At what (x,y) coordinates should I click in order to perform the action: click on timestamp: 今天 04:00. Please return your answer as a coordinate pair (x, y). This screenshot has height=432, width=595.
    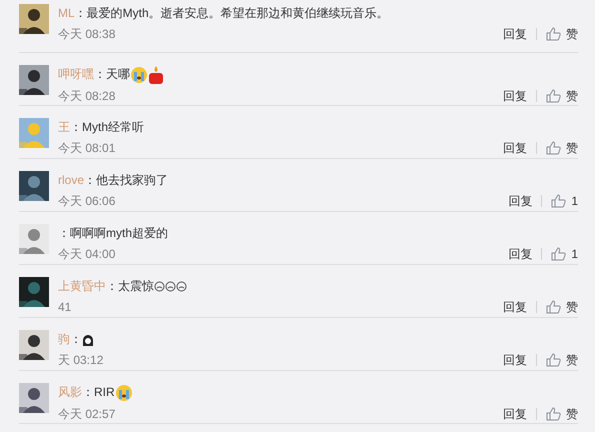
    Looking at the image, I should click on (87, 254).